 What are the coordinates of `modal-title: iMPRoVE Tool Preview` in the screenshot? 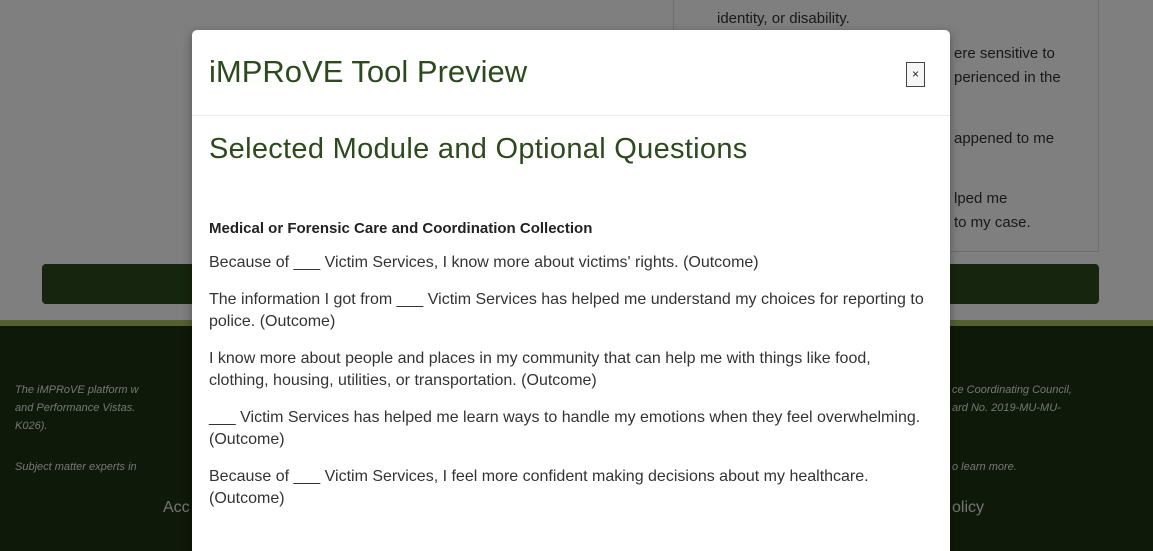 It's located at (368, 71).